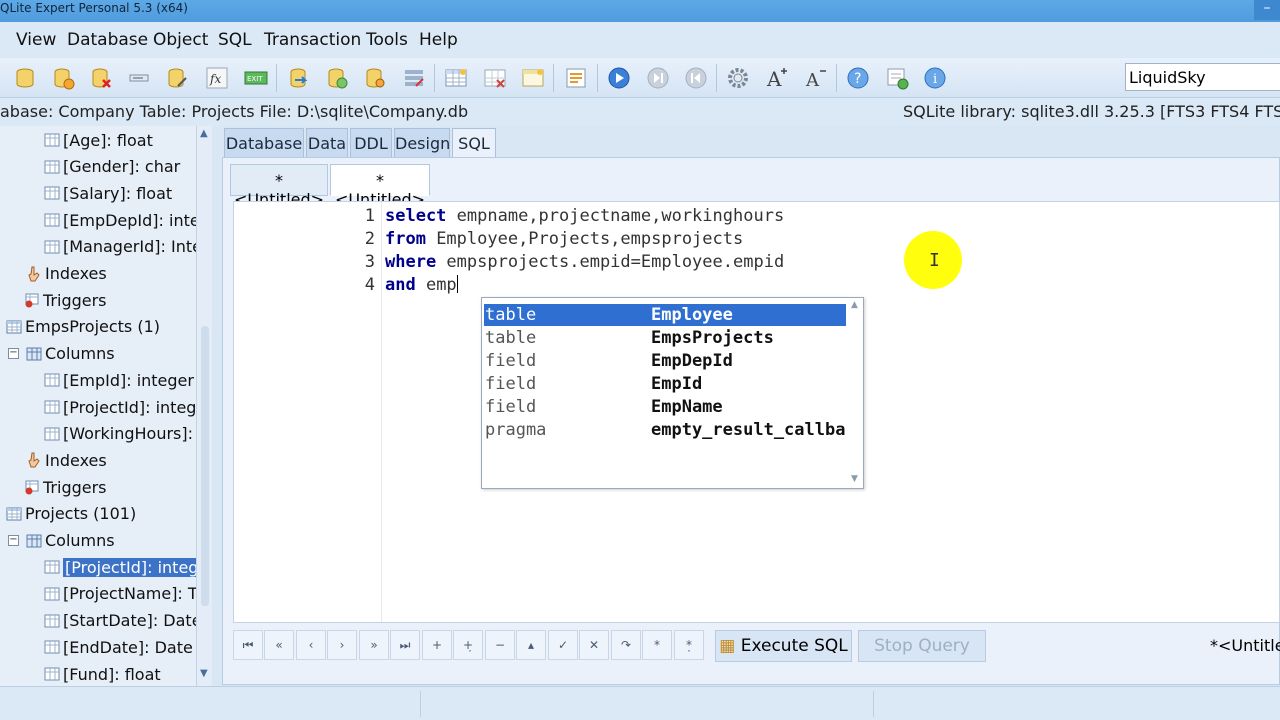  I want to click on nav-delete-button: −, so click(500, 645).